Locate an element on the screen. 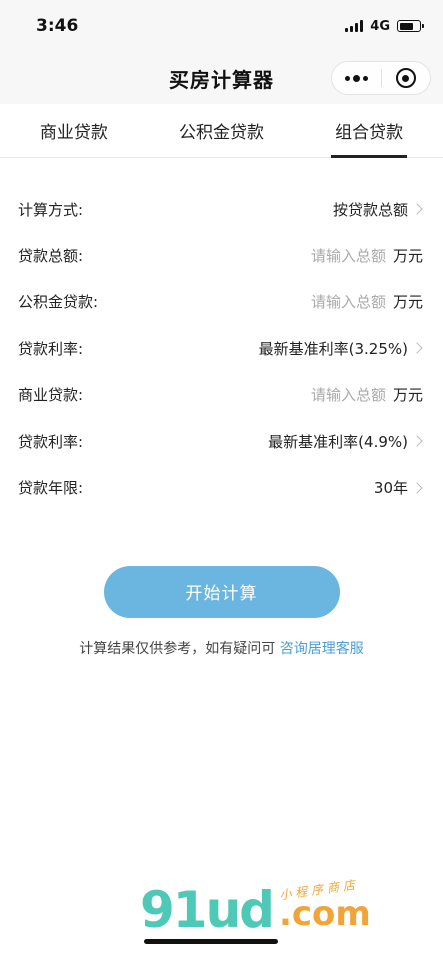 Image resolution: width=443 pixels, height=960 pixels. provident-rate-value: 最新基准利率(3.25%) is located at coordinates (333, 348).